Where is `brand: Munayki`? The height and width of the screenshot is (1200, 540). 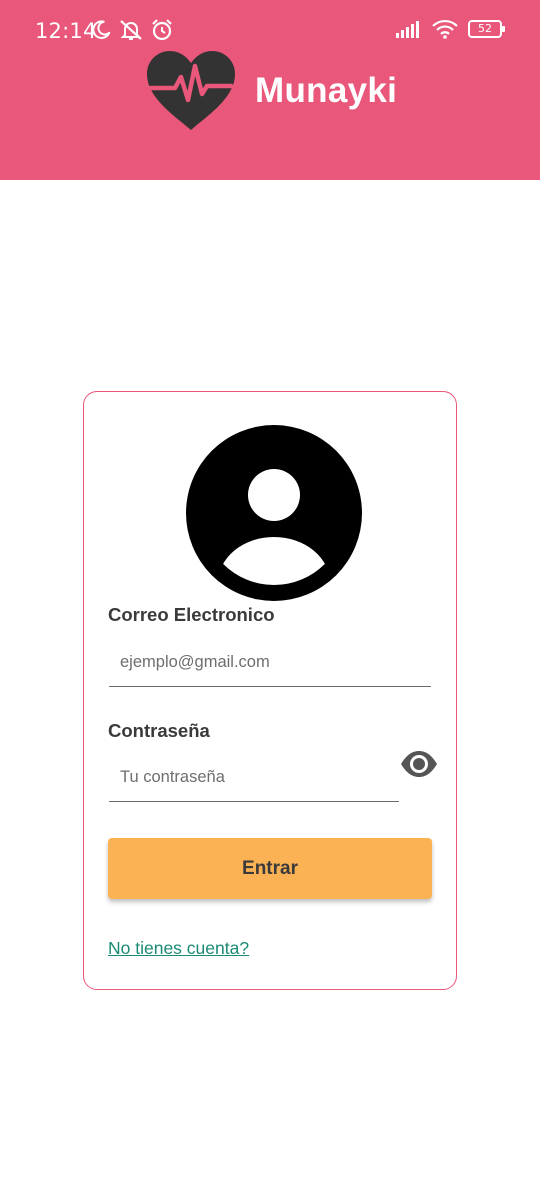
brand: Munayki is located at coordinates (271, 91).